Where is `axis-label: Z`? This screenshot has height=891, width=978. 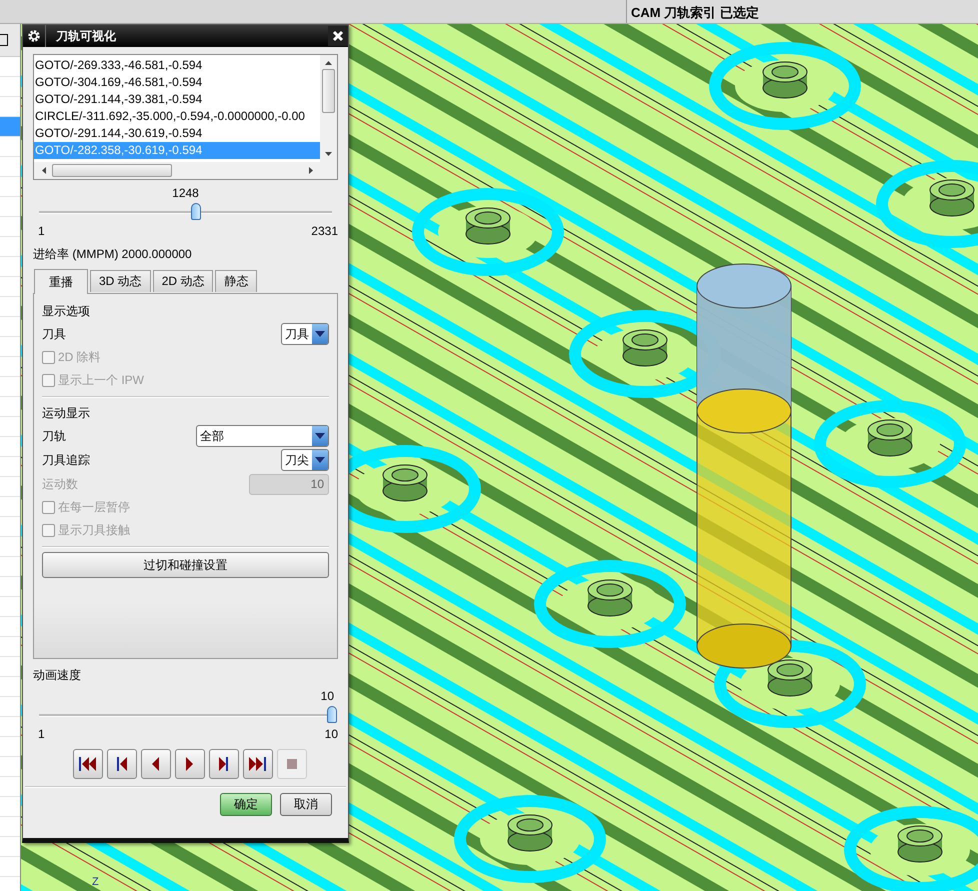 axis-label: Z is located at coordinates (95, 882).